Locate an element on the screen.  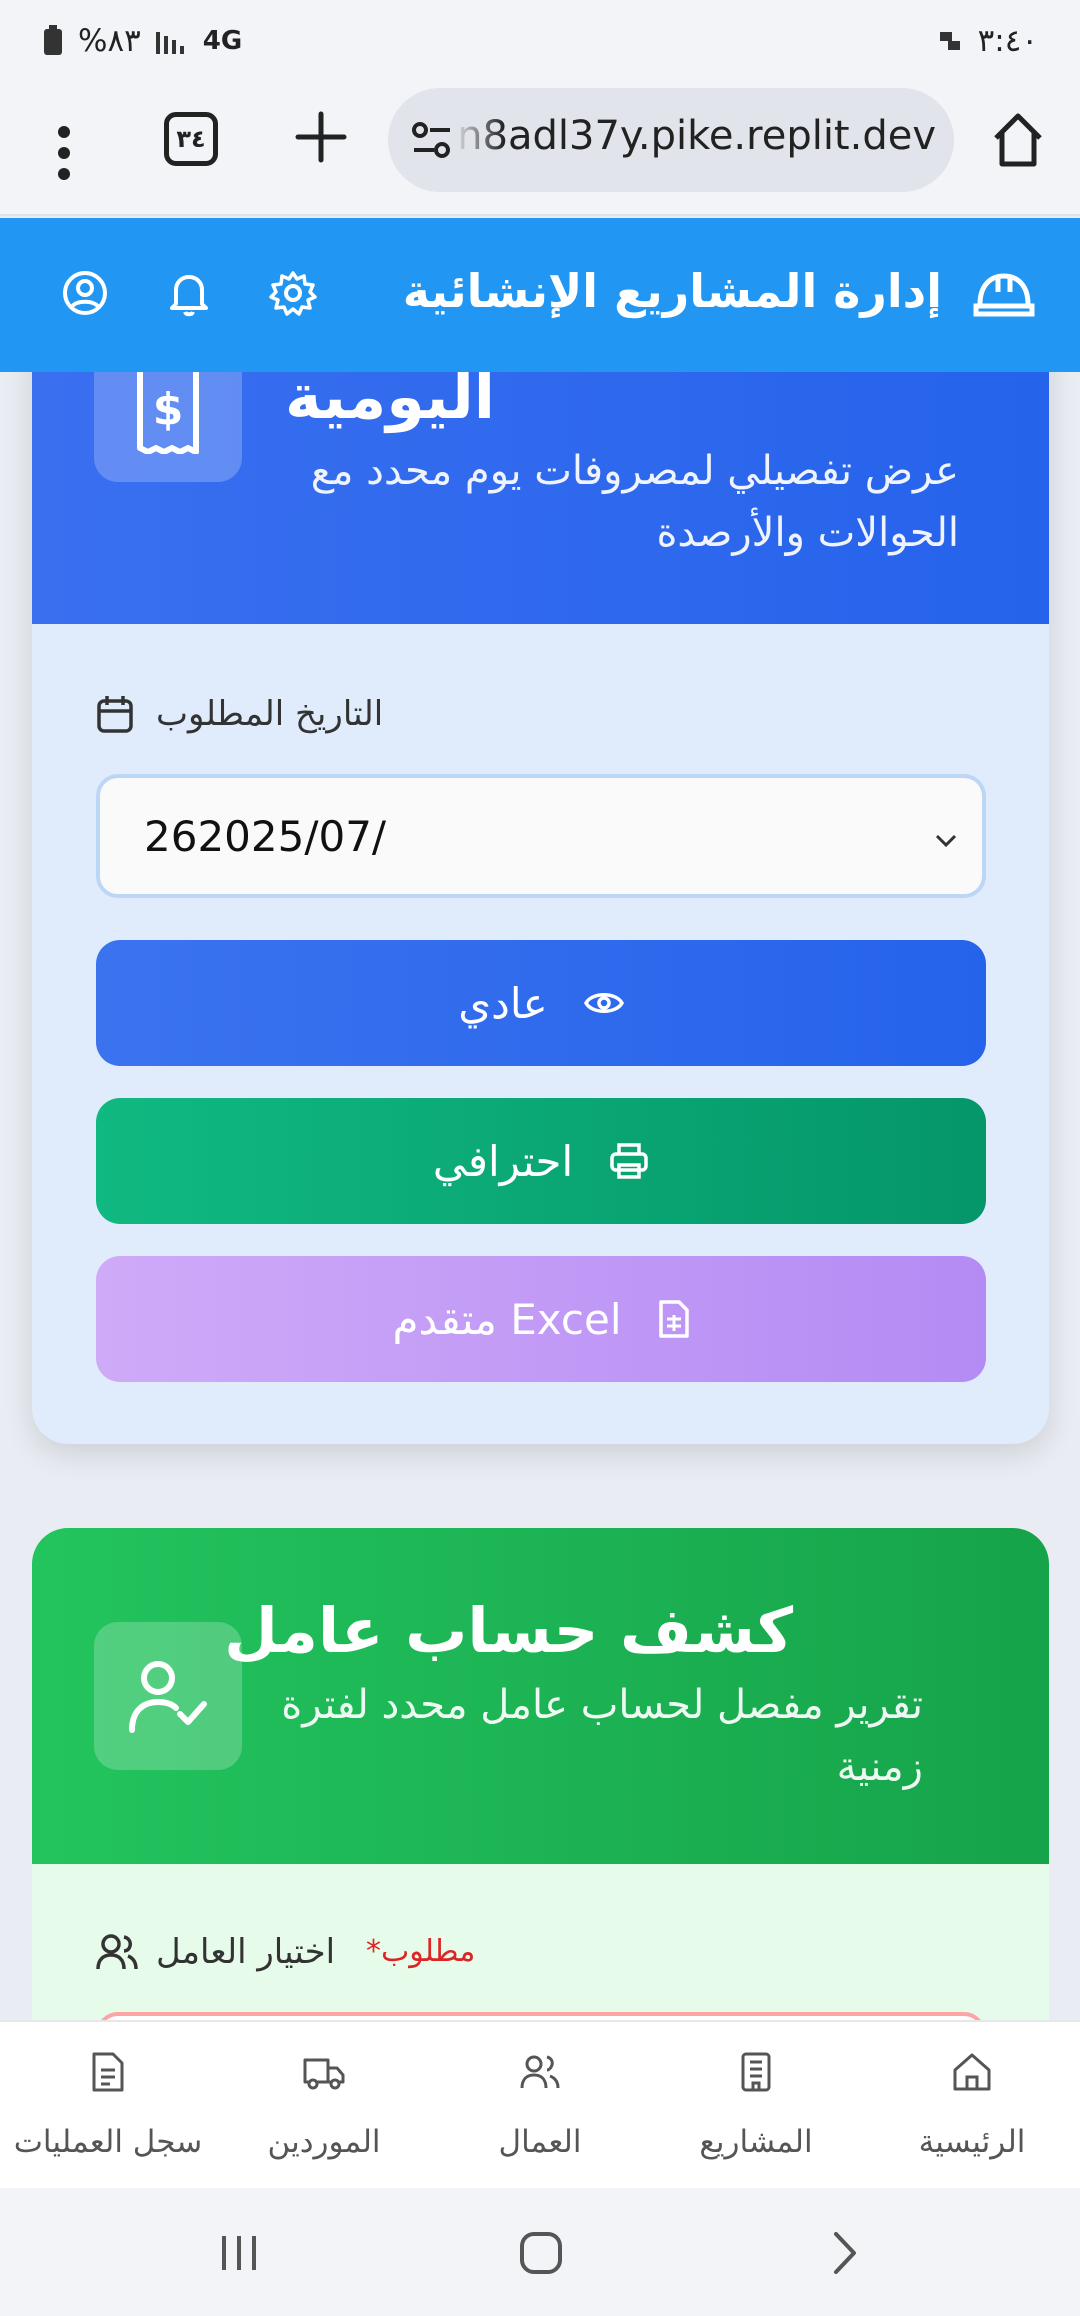
professional-report-button: احترافي is located at coordinates (541, 1161).